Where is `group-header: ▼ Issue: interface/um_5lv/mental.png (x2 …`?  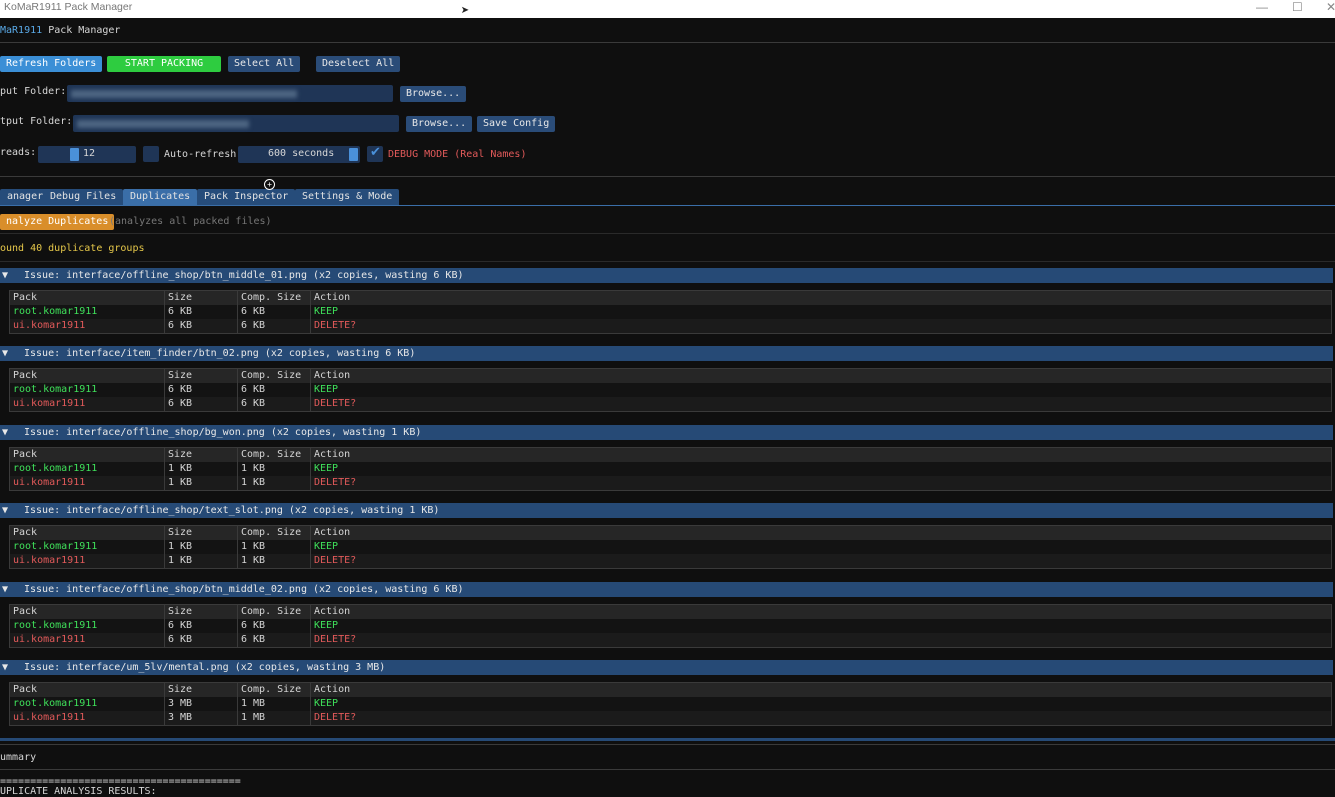
group-header: ▼ Issue: interface/um_5lv/mental.png (x2 … is located at coordinates (666, 667).